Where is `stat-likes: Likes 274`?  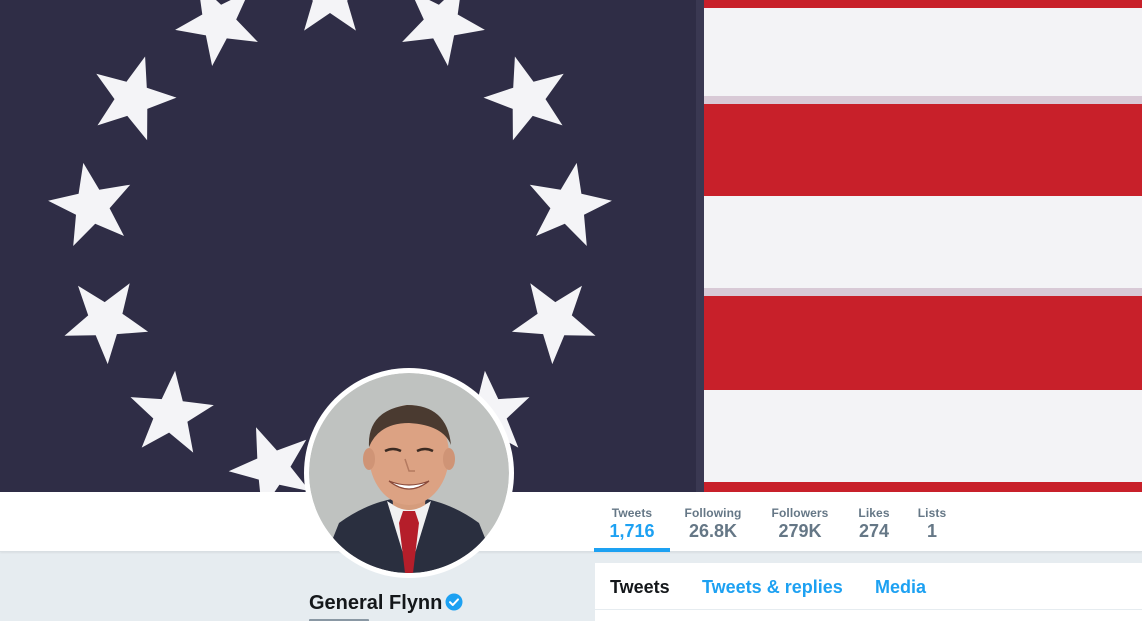
stat-likes: Likes 274 is located at coordinates (874, 522).